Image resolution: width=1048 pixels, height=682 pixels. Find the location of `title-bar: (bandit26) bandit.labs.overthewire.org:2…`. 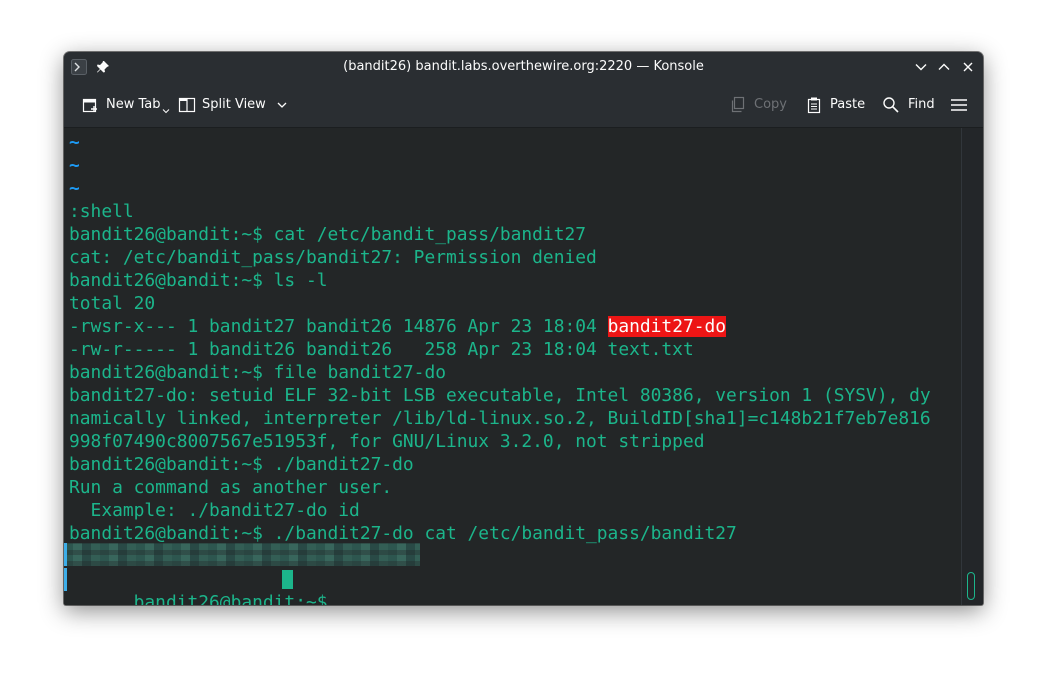

title-bar: (bandit26) bandit.labs.overthewire.org:2… is located at coordinates (523, 67).